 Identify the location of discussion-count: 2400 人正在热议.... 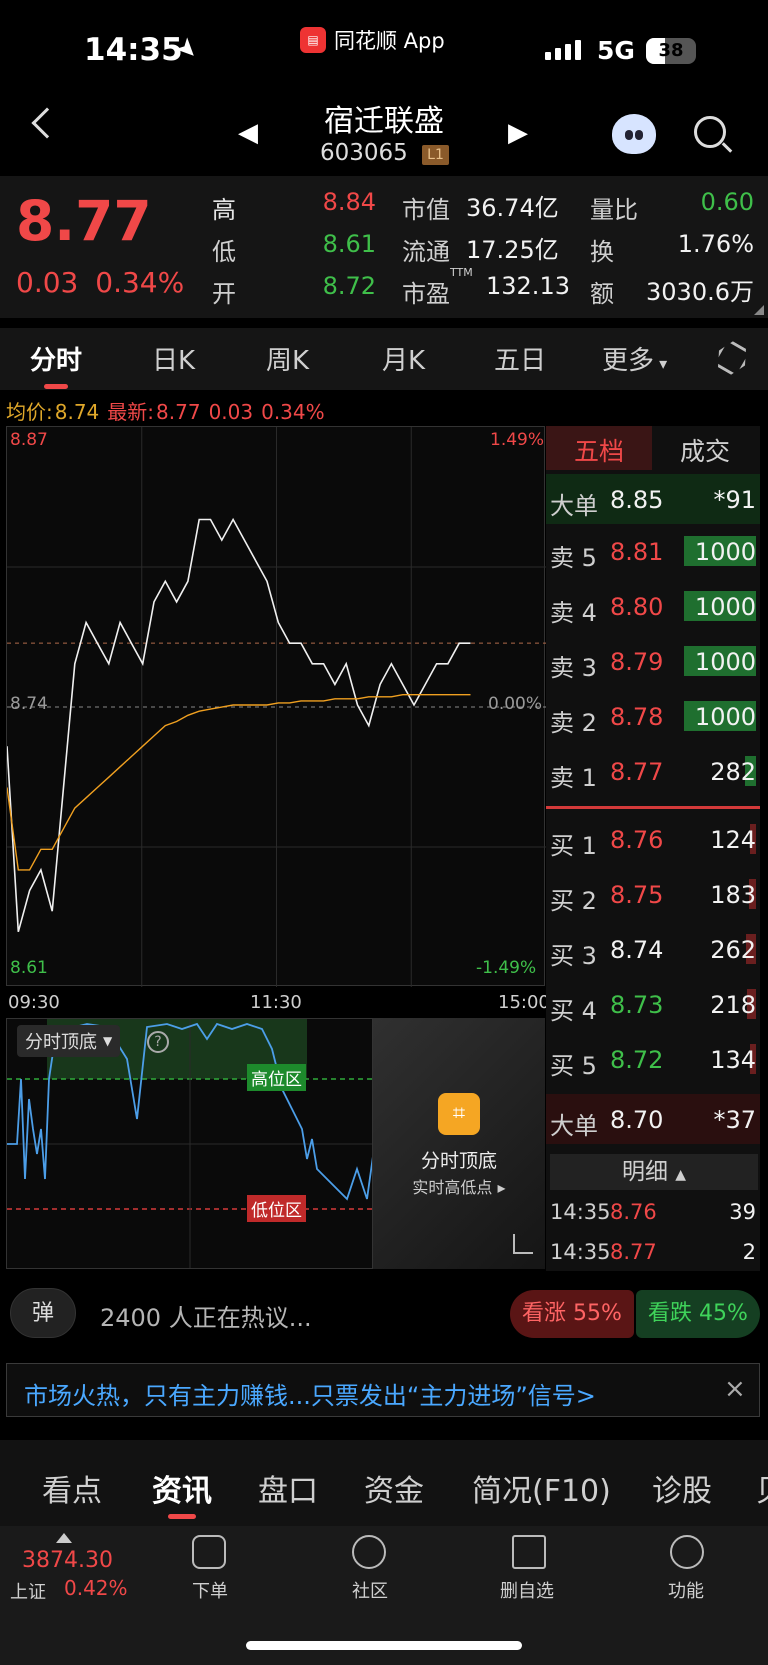
(206, 1315).